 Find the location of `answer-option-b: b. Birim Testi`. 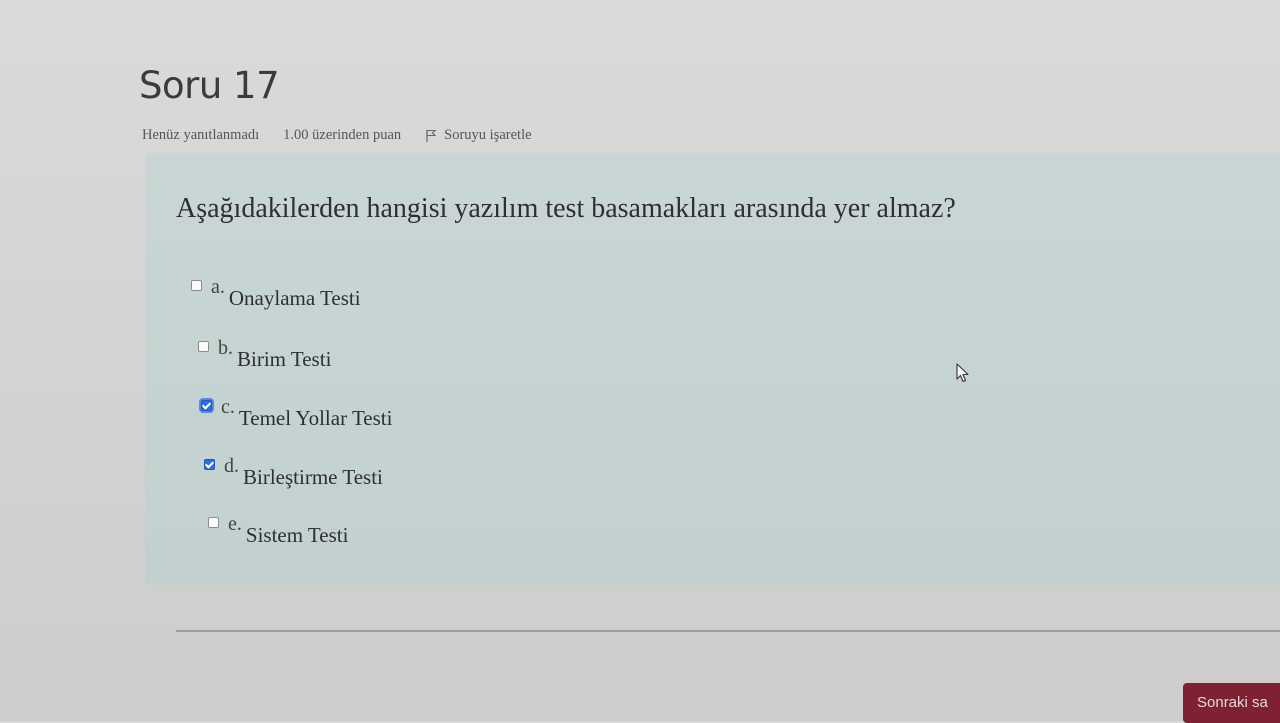

answer-option-b: b. Birim Testi is located at coordinates (264, 354).